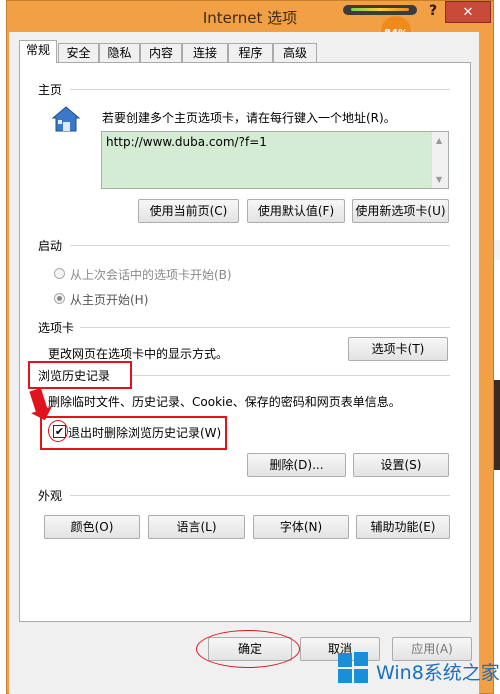  Describe the element at coordinates (248, 649) in the screenshot. I see `annotation-circle-ok` at that location.